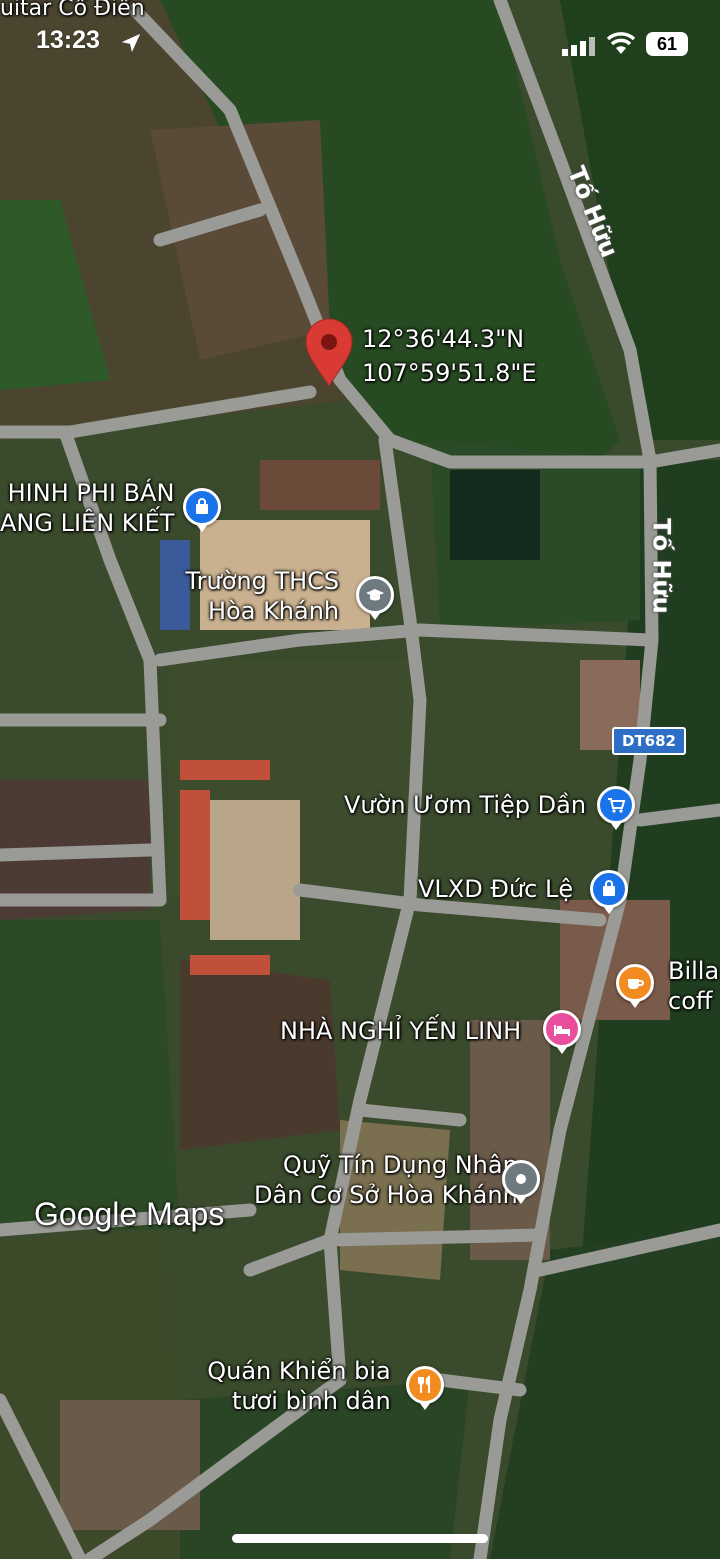 Image resolution: width=720 pixels, height=1559 pixels. Describe the element at coordinates (521, 1182) in the screenshot. I see `pin-dot-icon` at that location.